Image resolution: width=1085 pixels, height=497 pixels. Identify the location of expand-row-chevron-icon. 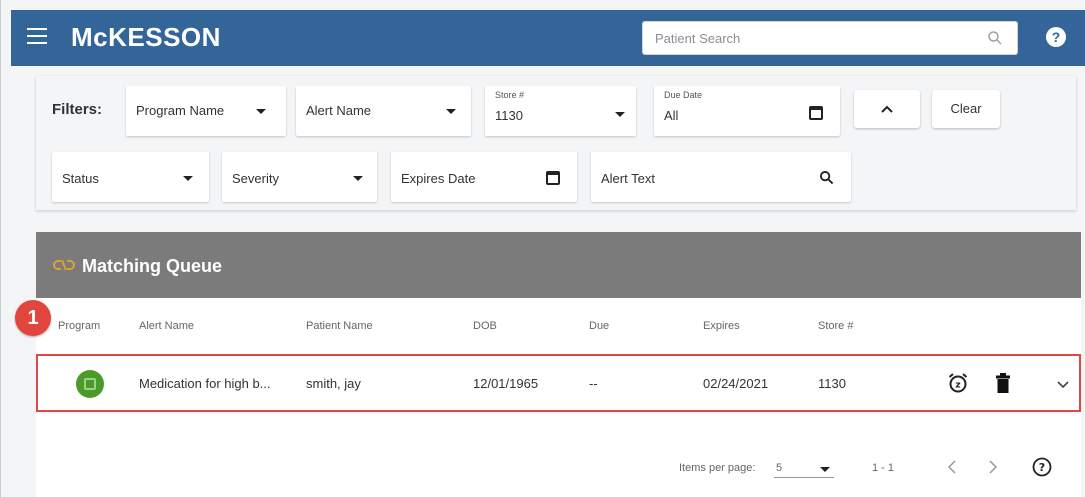
(1063, 385).